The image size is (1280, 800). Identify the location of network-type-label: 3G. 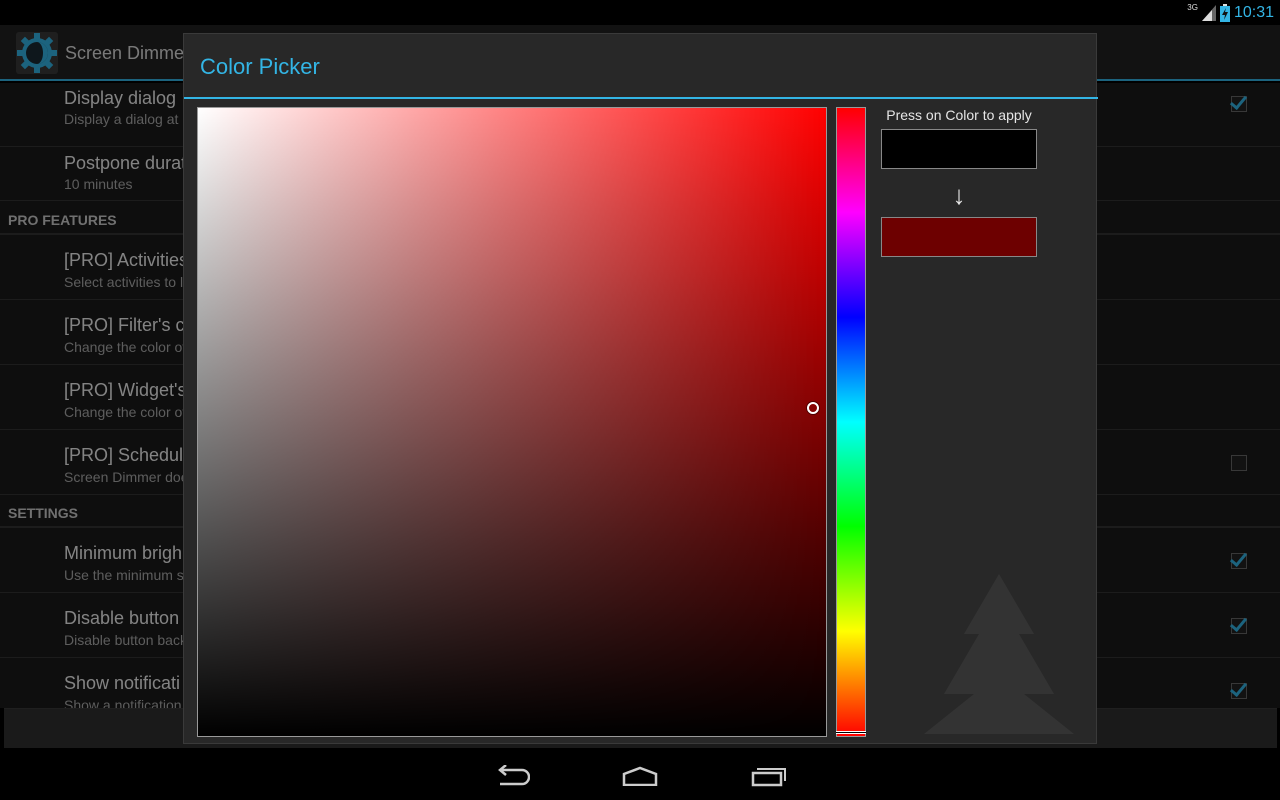
(1192, 7).